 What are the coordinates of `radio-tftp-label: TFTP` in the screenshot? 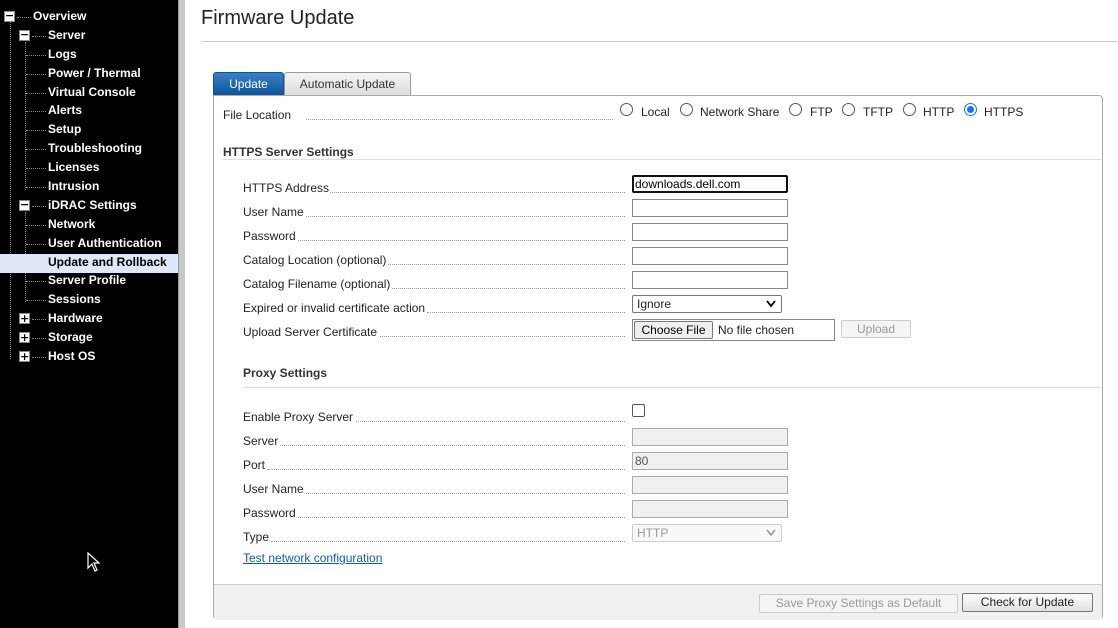 It's located at (878, 112).